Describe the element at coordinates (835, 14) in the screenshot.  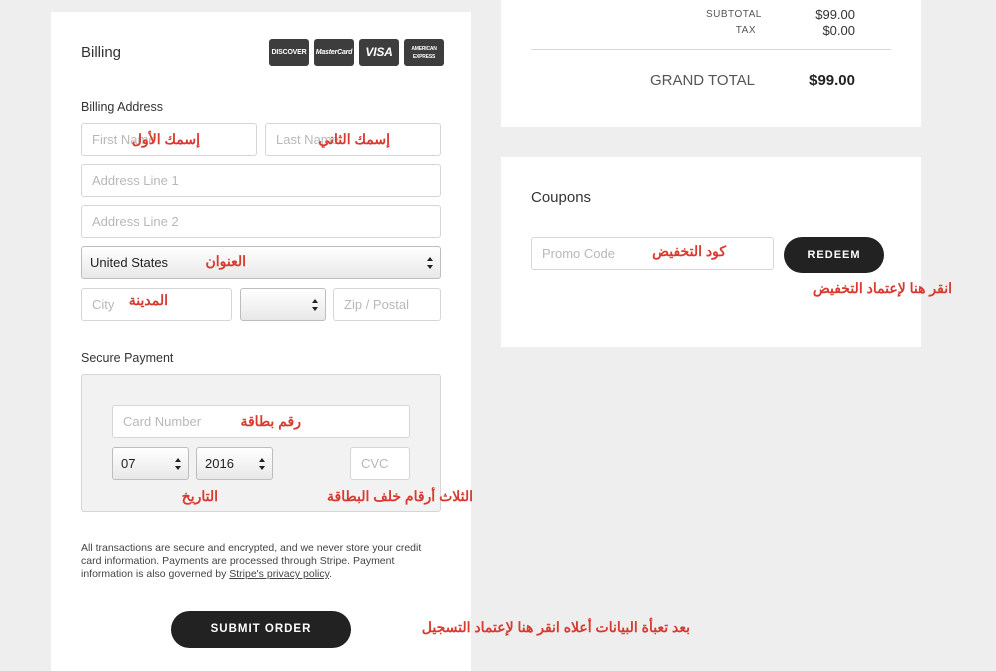
I see `subtotal-value: $99.00` at that location.